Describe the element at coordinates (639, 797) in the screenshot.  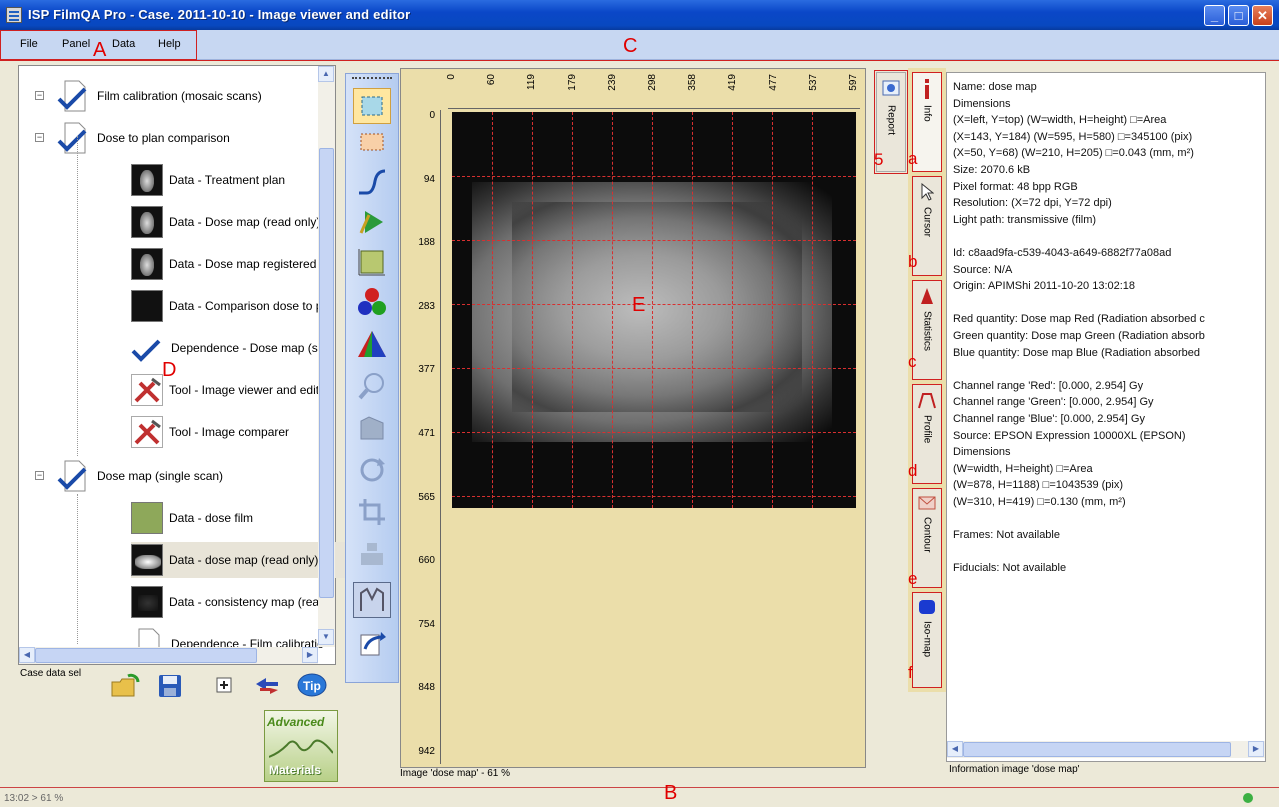
I see `status-bar: 13:02 > 61 %` at that location.